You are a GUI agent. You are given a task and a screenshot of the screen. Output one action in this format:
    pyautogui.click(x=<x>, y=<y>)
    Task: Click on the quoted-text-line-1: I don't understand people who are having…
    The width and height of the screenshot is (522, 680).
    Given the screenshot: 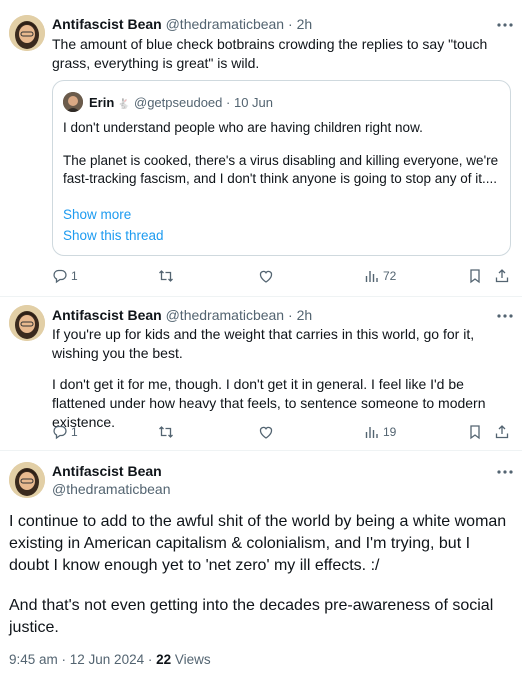 What is the action you would take?
    pyautogui.click(x=243, y=127)
    